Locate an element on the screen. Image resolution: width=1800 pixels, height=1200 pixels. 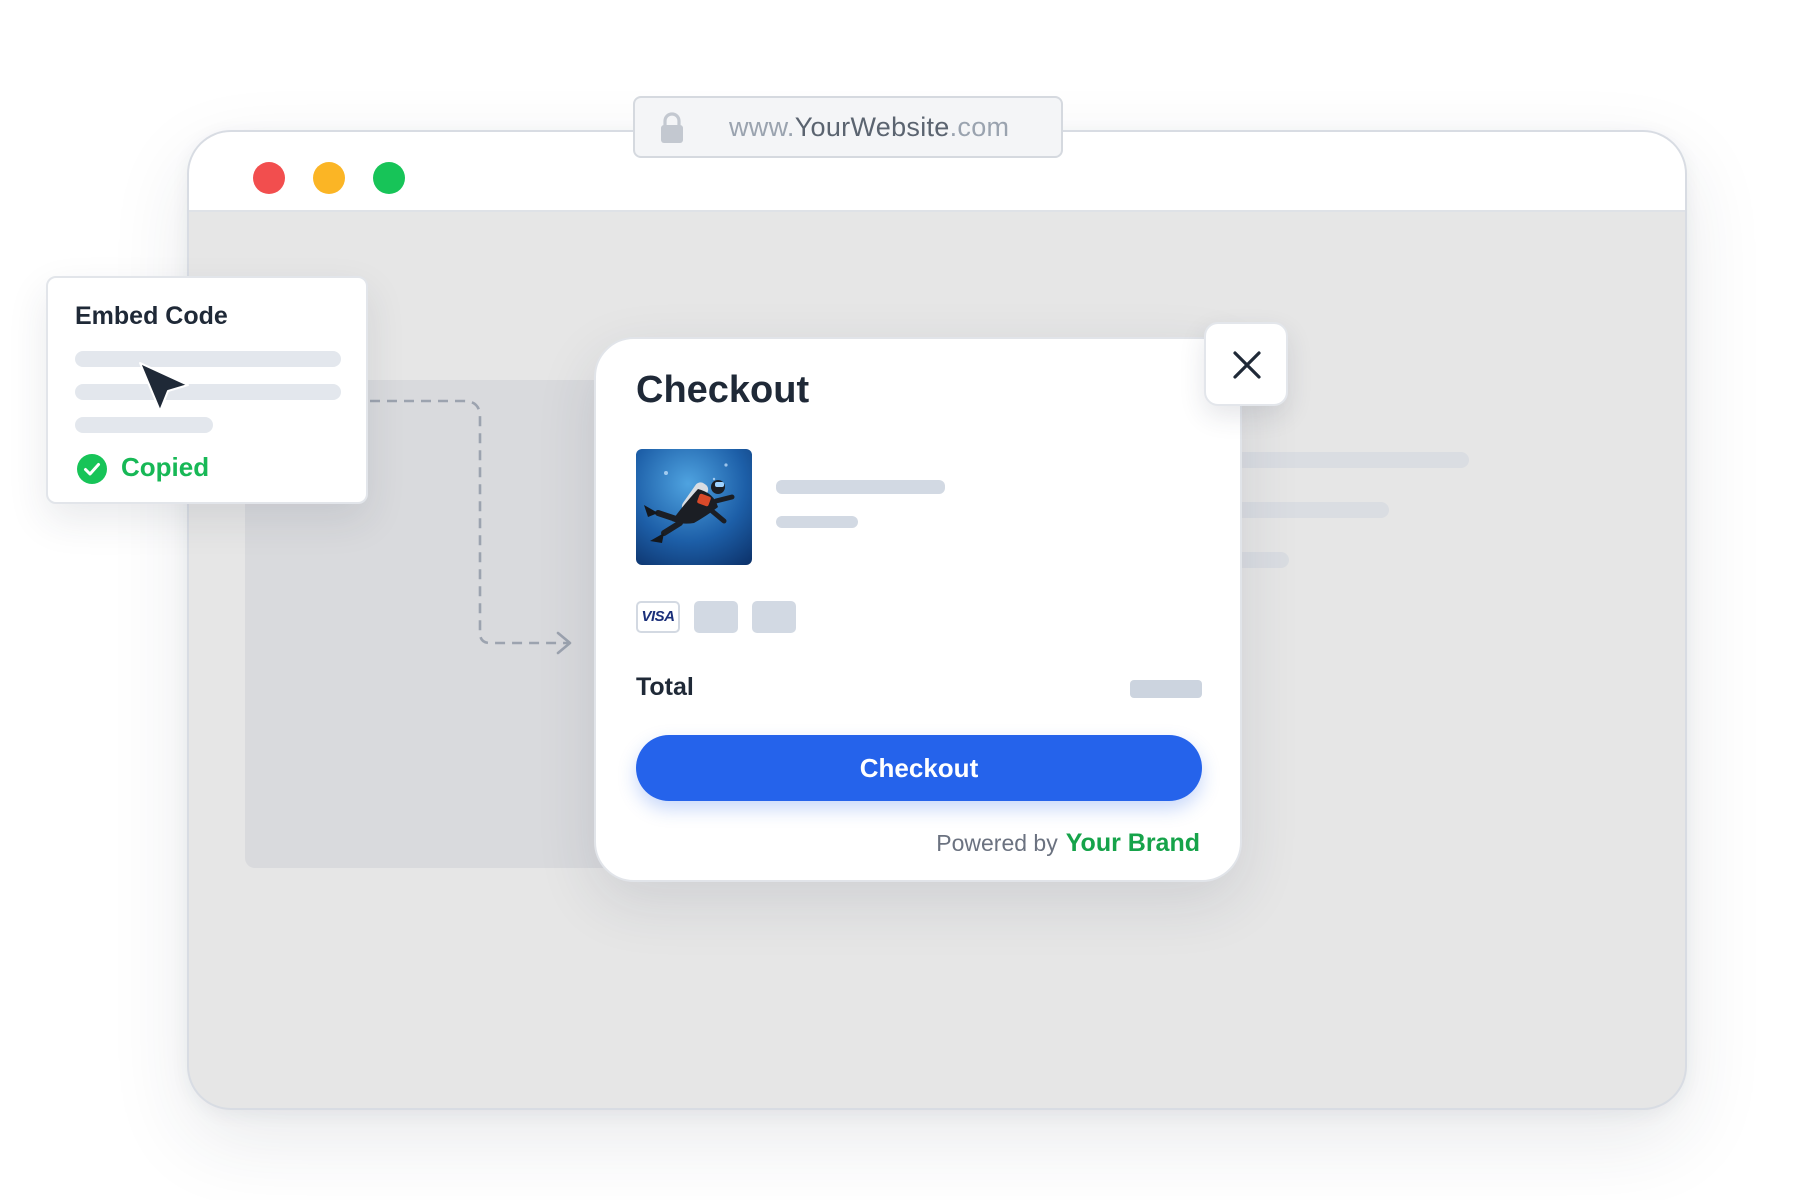
address-bar: www.YourWebsite.com is located at coordinates (848, 127).